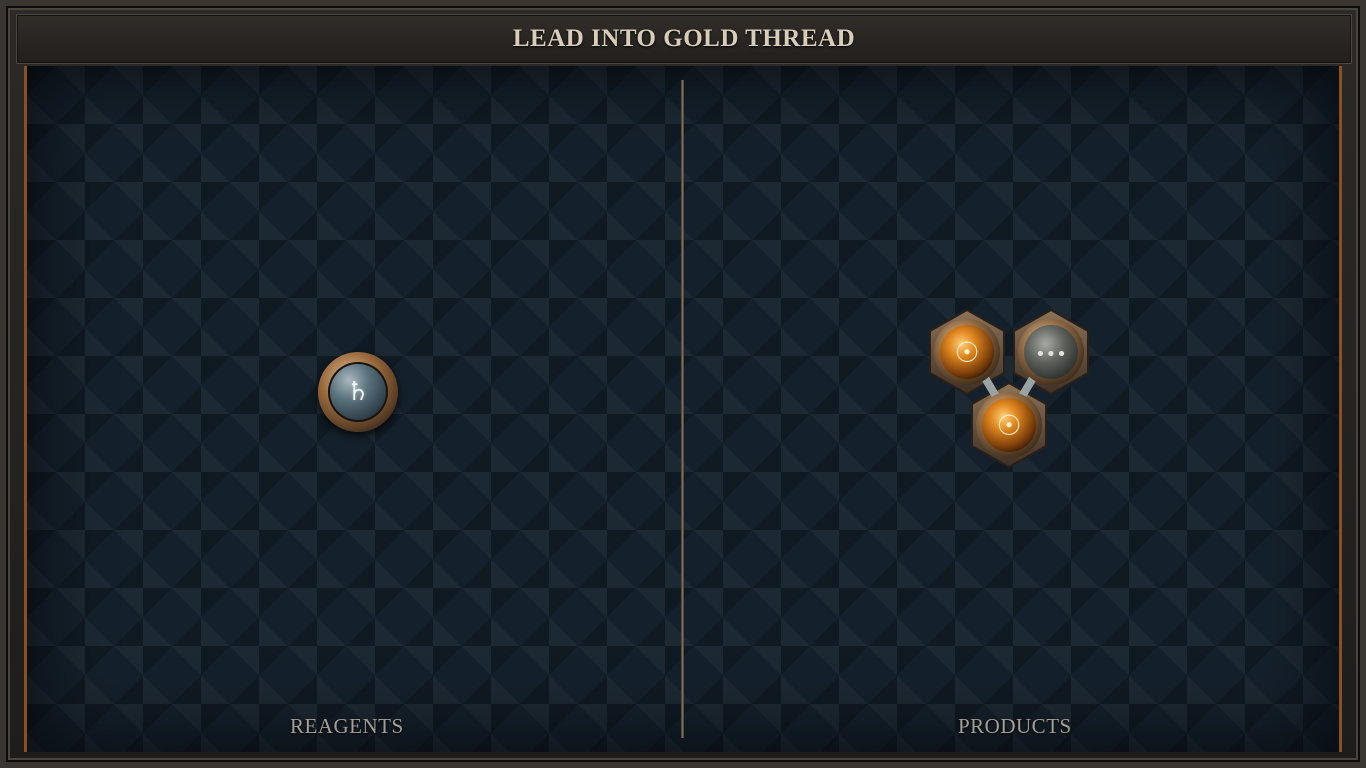 The width and height of the screenshot is (1366, 768). Describe the element at coordinates (1051, 354) in the screenshot. I see `ellipsis-icon: •••` at that location.